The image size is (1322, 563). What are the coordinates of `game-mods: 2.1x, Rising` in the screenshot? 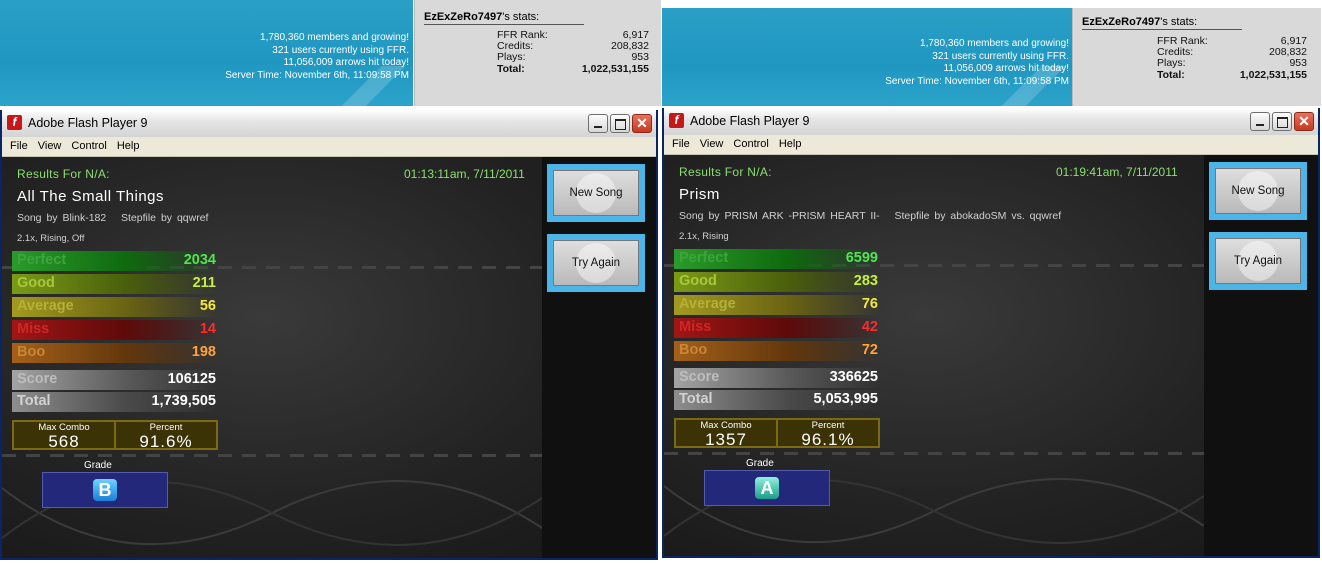 It's located at (704, 236).